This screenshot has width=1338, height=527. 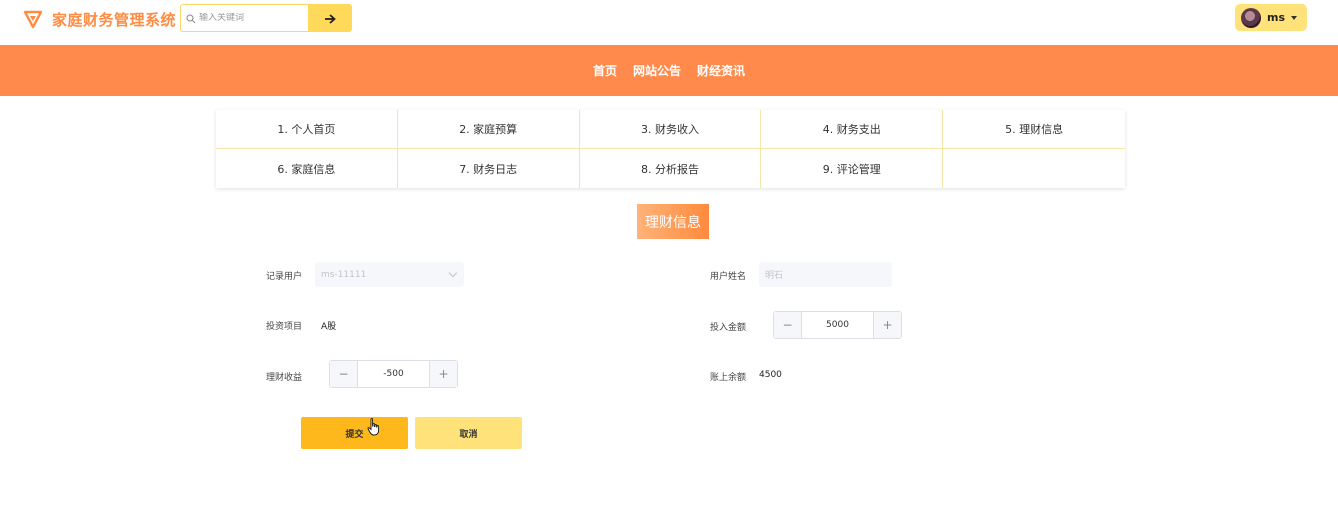 What do you see at coordinates (788, 325) in the screenshot?
I see `amount-decrease-button: −` at bounding box center [788, 325].